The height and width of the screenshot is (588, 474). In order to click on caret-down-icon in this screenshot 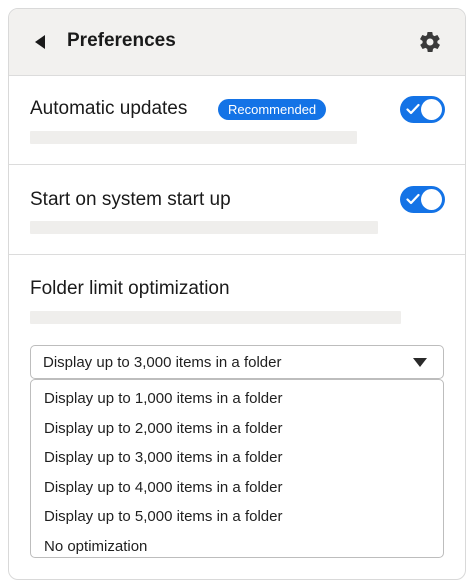, I will do `click(420, 362)`.